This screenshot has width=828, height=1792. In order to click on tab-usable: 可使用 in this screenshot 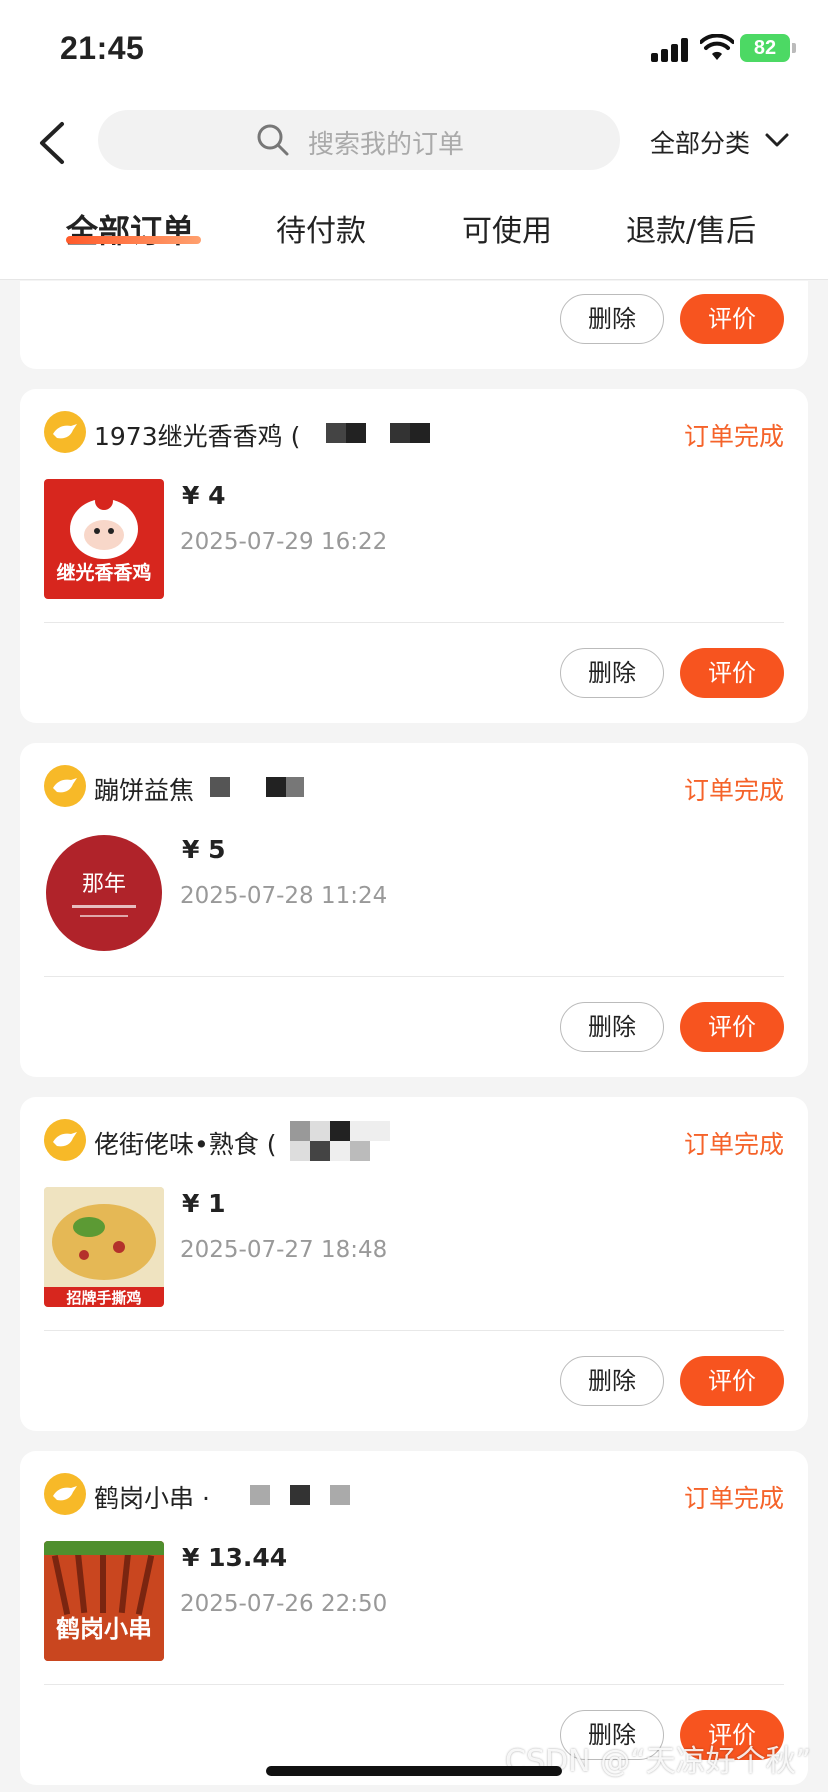, I will do `click(507, 228)`.